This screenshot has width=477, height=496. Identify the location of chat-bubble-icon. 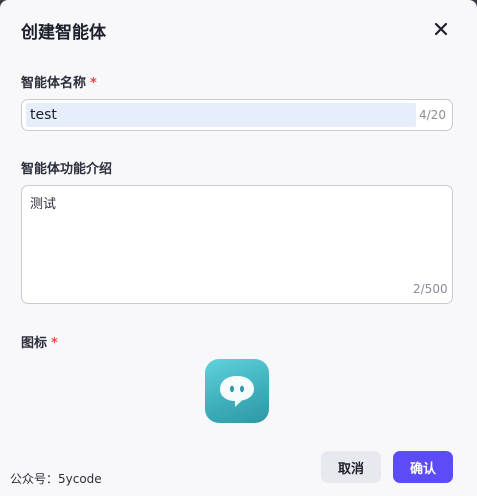
(237, 391).